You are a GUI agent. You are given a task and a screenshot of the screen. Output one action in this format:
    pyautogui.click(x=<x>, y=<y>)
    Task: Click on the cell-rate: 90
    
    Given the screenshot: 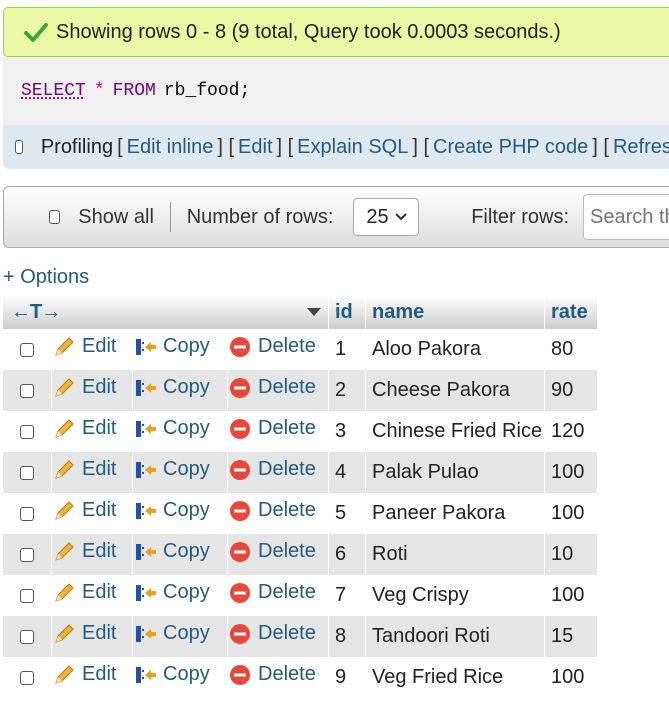 What is the action you would take?
    pyautogui.click(x=571, y=390)
    